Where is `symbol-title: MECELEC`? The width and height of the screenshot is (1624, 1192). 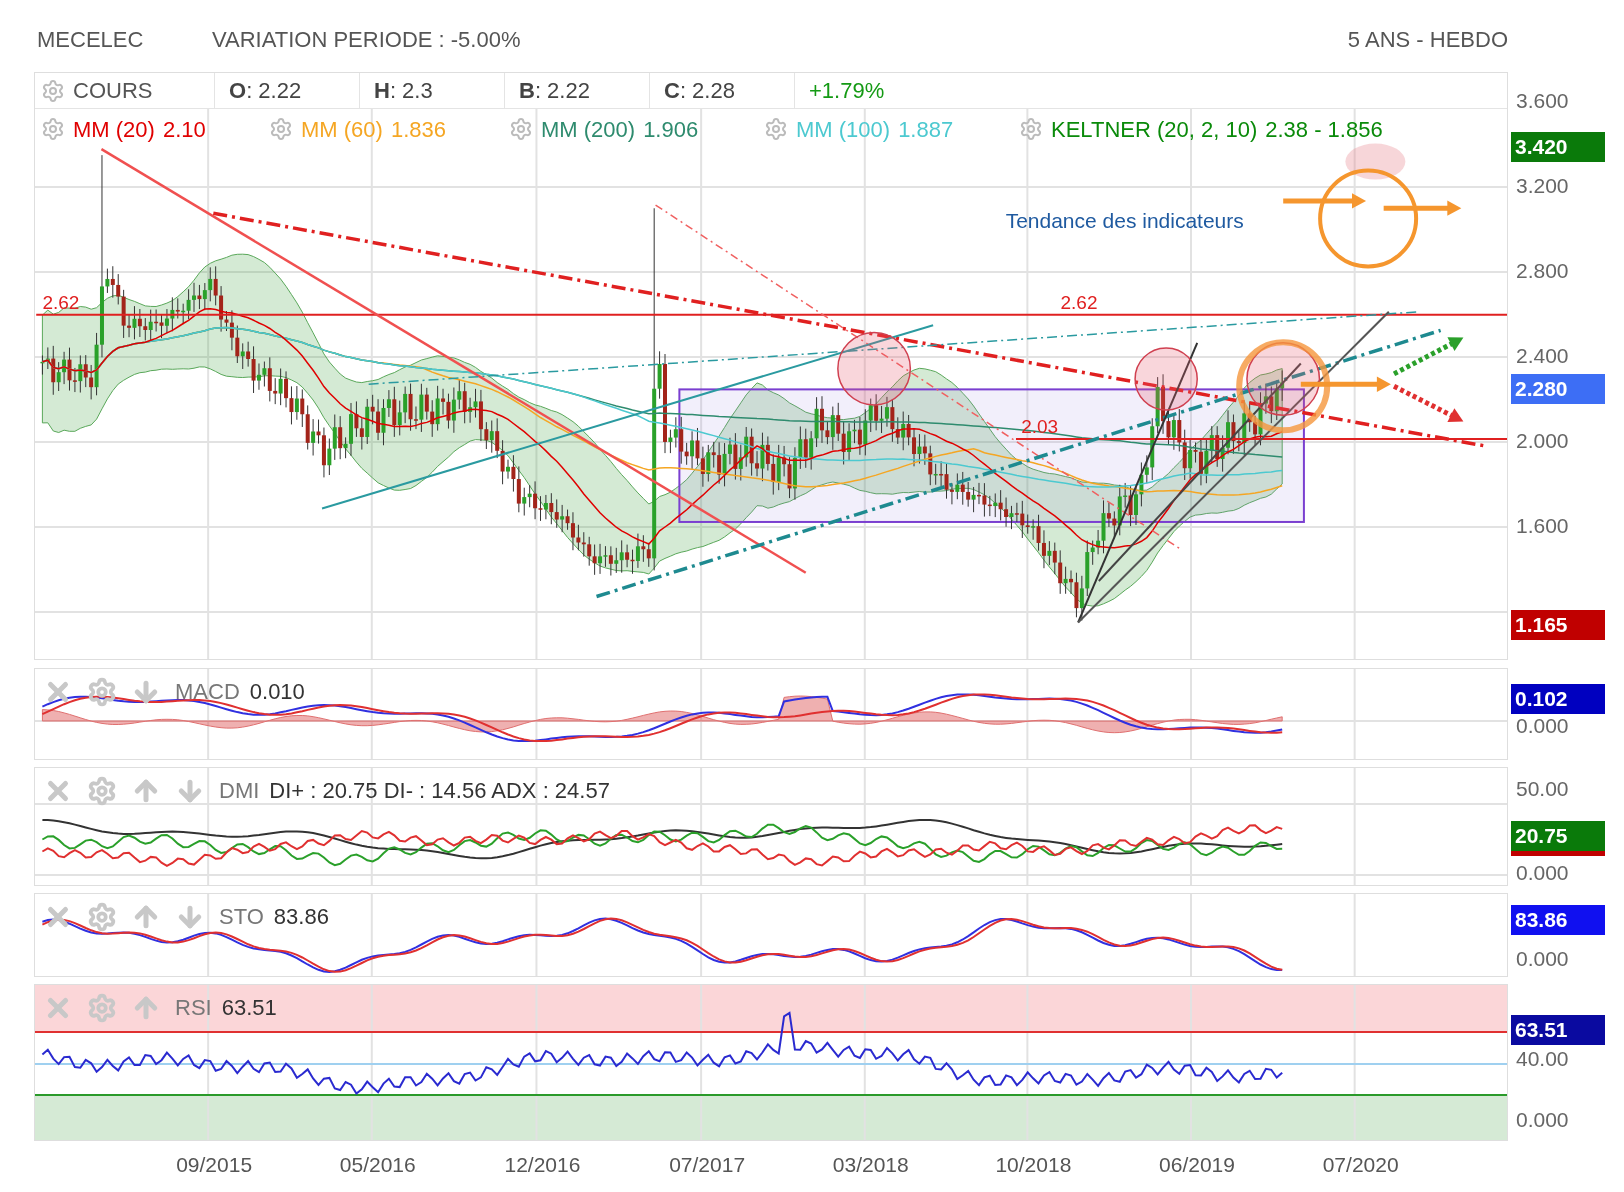 symbol-title: MECELEC is located at coordinates (91, 40).